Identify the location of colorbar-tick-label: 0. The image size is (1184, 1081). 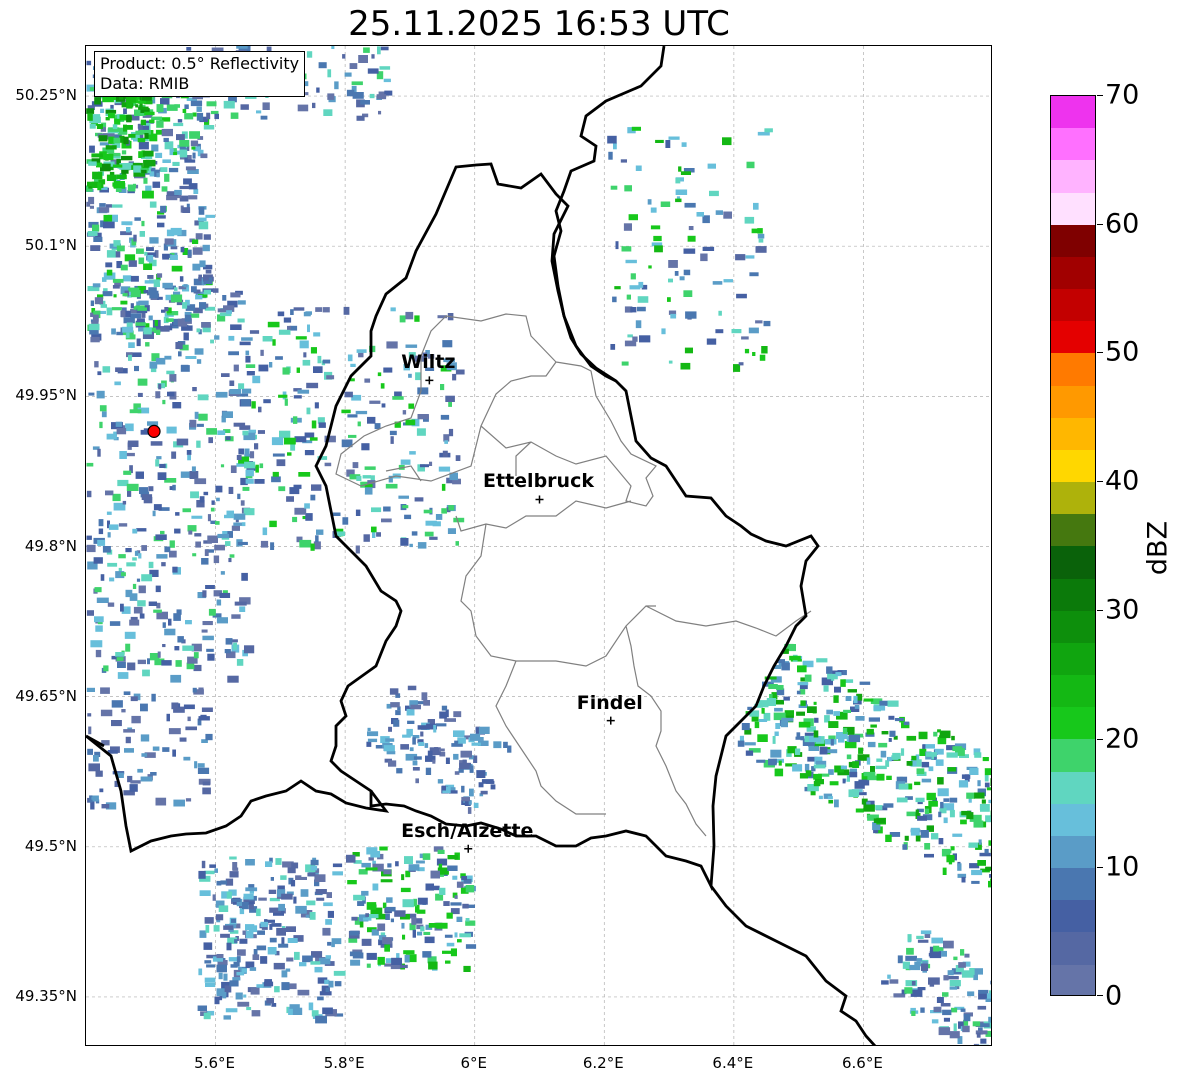
(1114, 996).